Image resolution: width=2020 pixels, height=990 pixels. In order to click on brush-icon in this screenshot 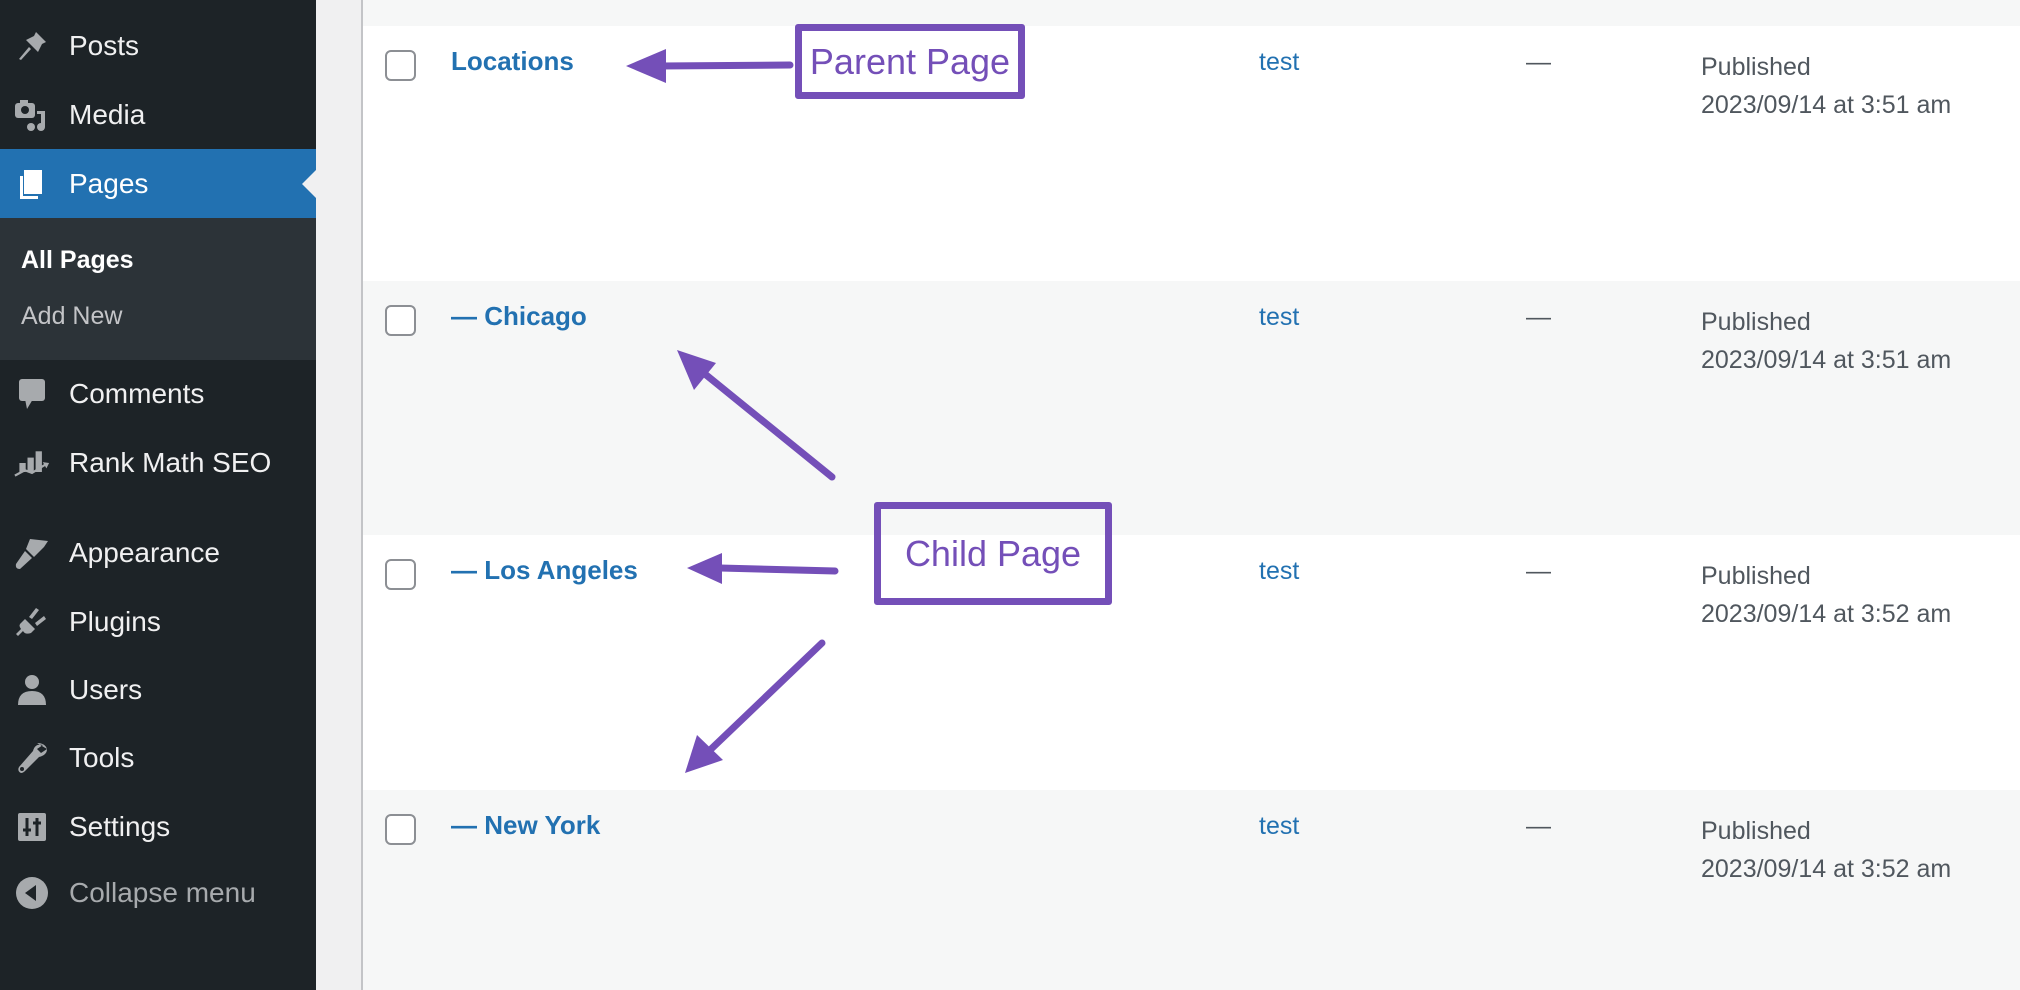, I will do `click(32, 553)`.